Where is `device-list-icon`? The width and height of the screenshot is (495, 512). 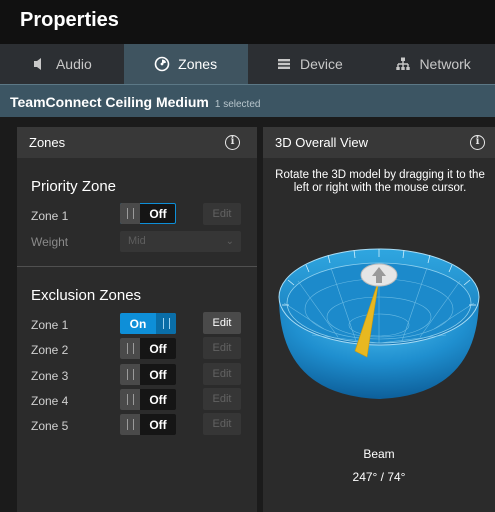 device-list-icon is located at coordinates (283, 64).